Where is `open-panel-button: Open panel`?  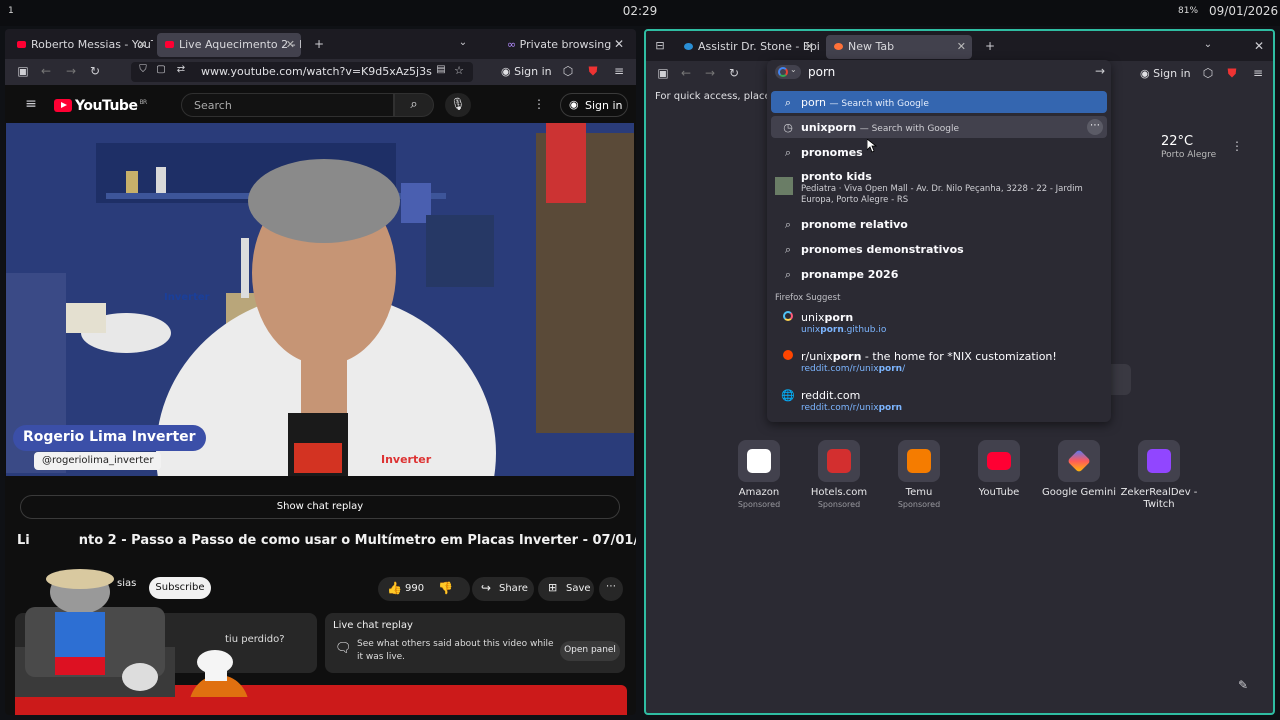 open-panel-button: Open panel is located at coordinates (590, 651).